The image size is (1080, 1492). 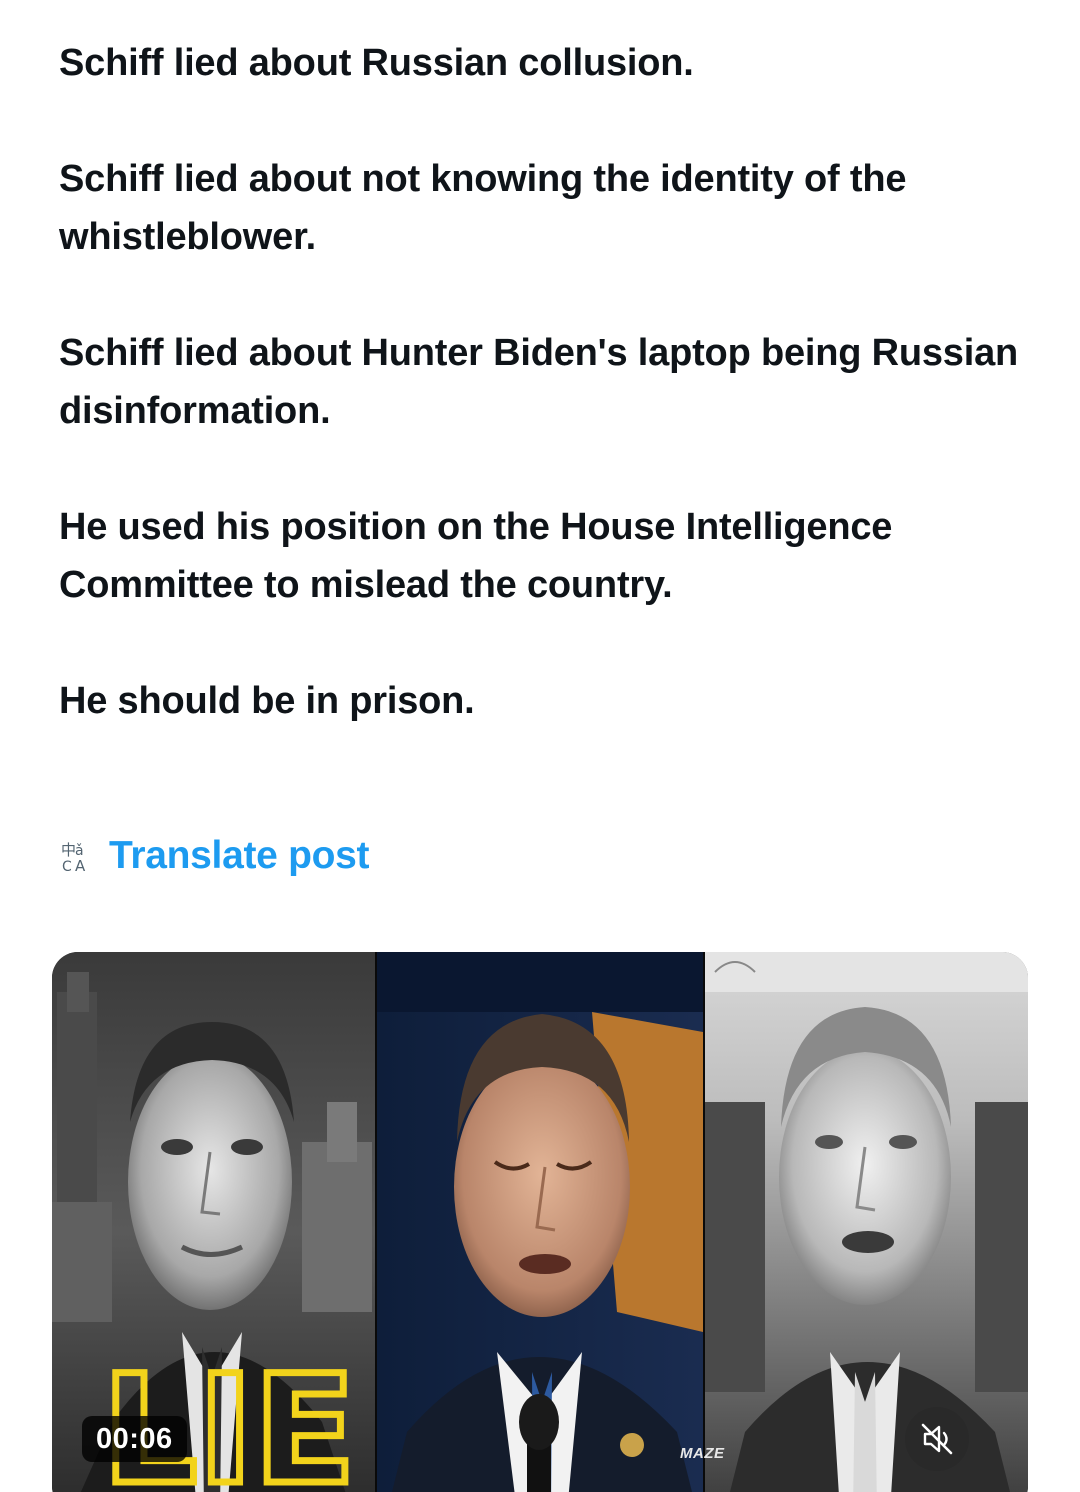 What do you see at coordinates (702, 1453) in the screenshot?
I see `channel-watermark: MAZE` at bounding box center [702, 1453].